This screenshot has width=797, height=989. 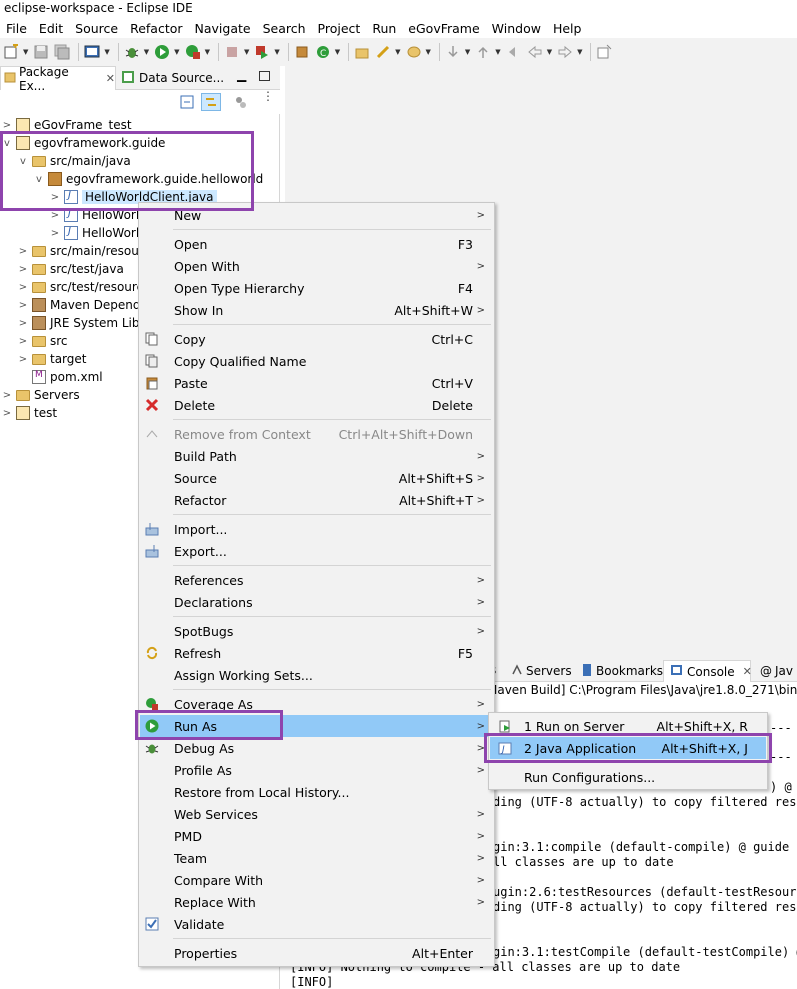 What do you see at coordinates (96, 28) in the screenshot?
I see `menu-source: Source` at bounding box center [96, 28].